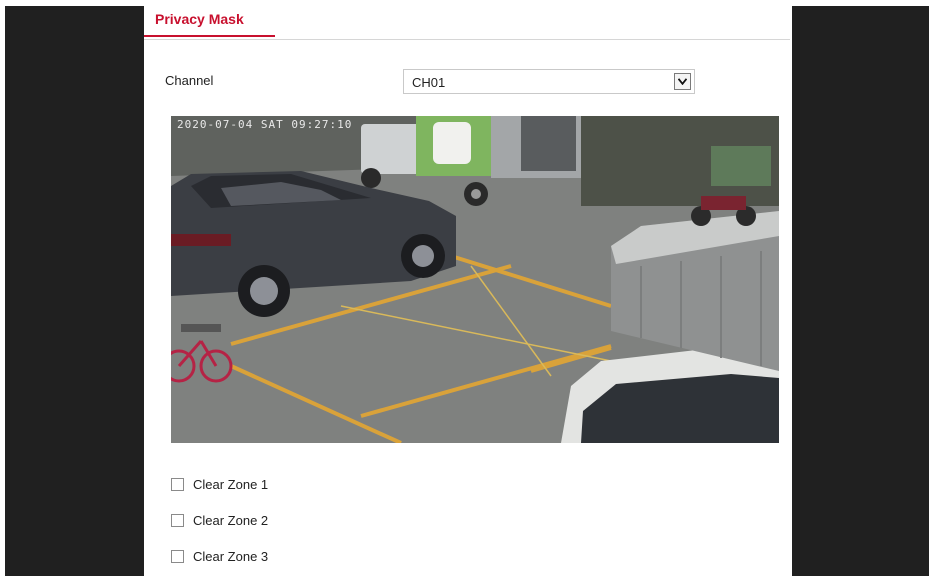 This screenshot has height=576, width=933. What do you see at coordinates (549, 81) in the screenshot?
I see `channel-select: CH01` at bounding box center [549, 81].